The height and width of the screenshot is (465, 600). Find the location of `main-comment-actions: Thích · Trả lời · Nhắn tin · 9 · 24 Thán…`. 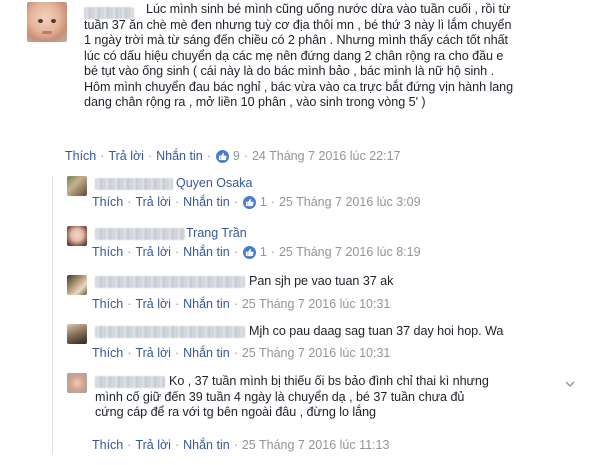

main-comment-actions: Thích · Trả lời · Nhắn tin · 9 · 24 Thán… is located at coordinates (233, 156).